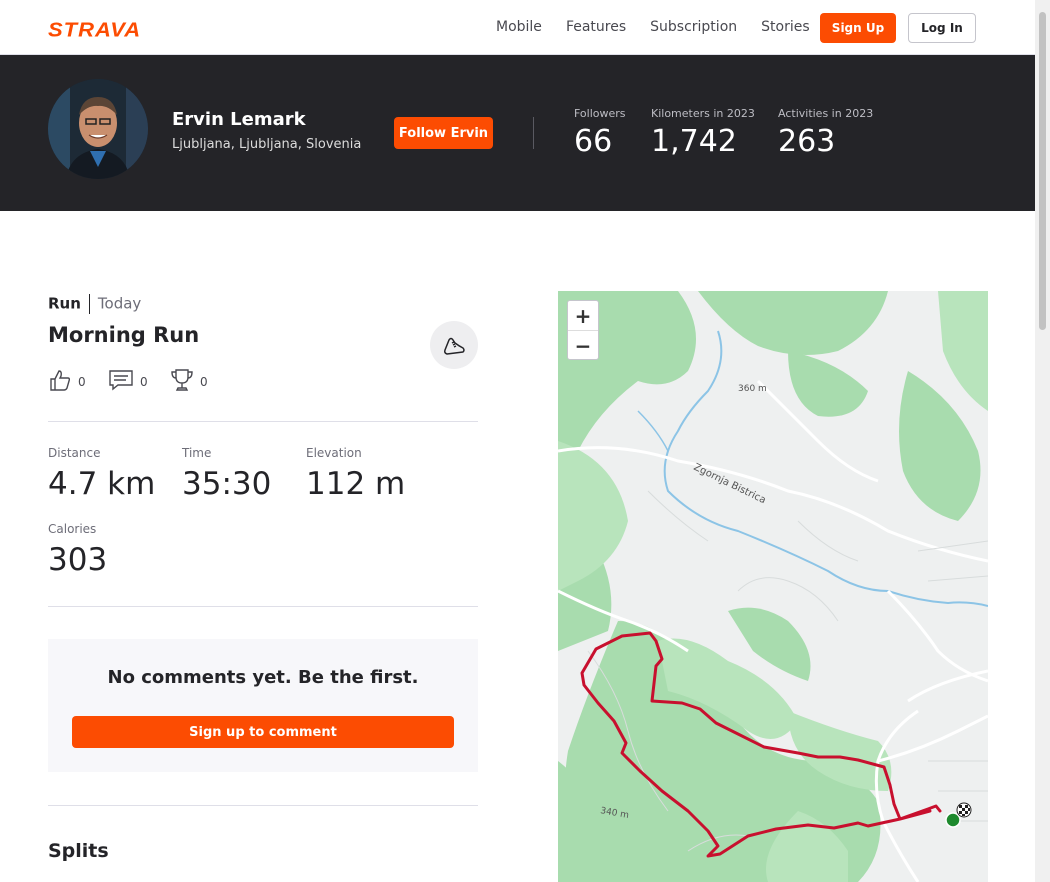 This screenshot has height=882, width=1050. What do you see at coordinates (78, 851) in the screenshot?
I see `splits-heading: Splits` at bounding box center [78, 851].